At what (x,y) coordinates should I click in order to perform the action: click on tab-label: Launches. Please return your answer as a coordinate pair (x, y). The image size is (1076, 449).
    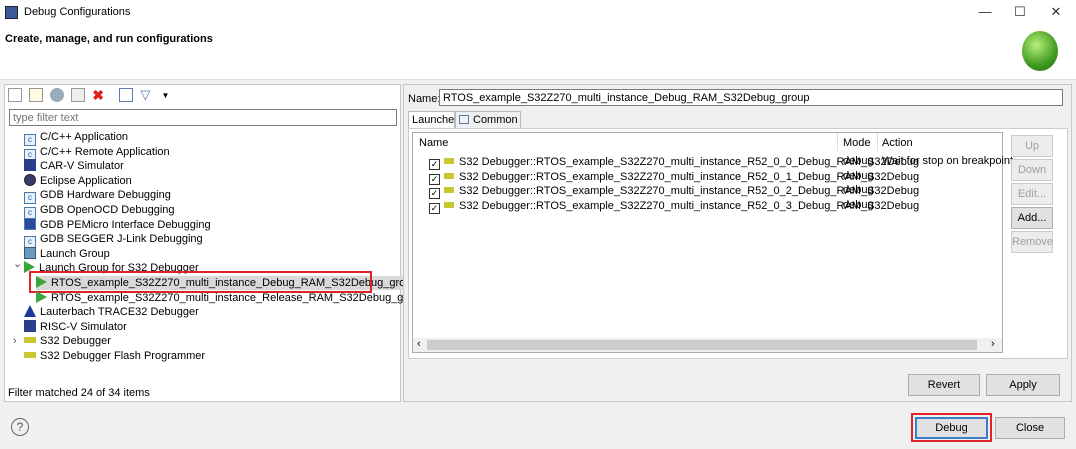
    Looking at the image, I should click on (436, 120).